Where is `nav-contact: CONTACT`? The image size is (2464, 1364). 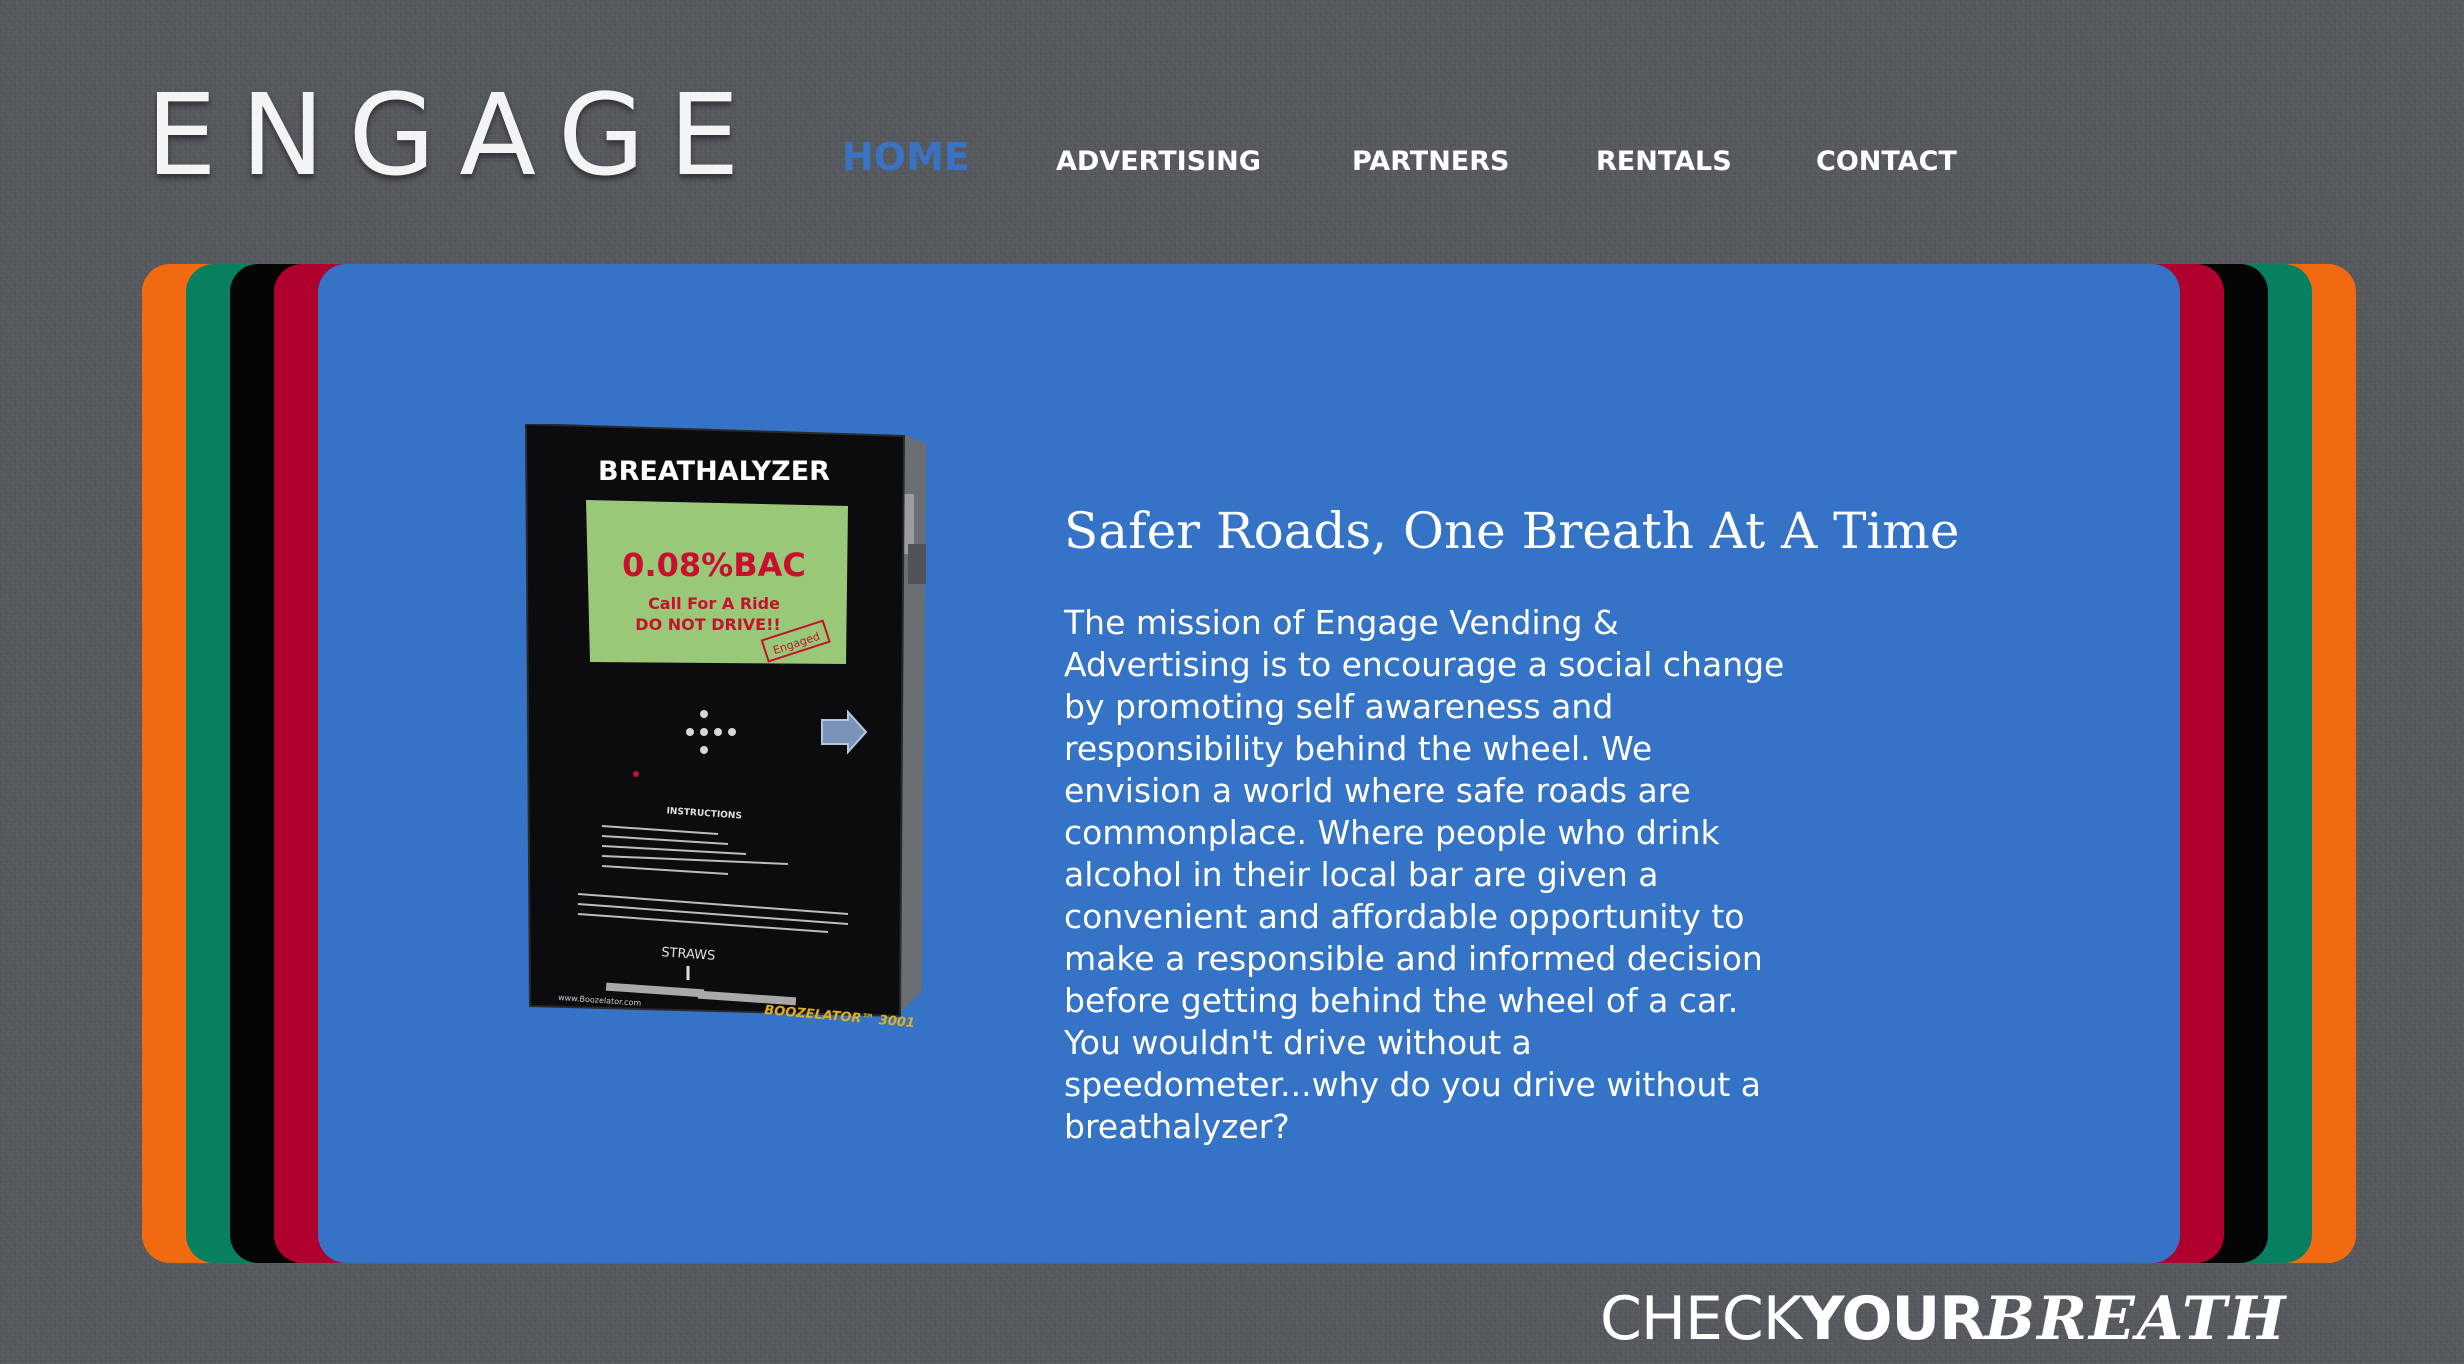
nav-contact: CONTACT is located at coordinates (1886, 161).